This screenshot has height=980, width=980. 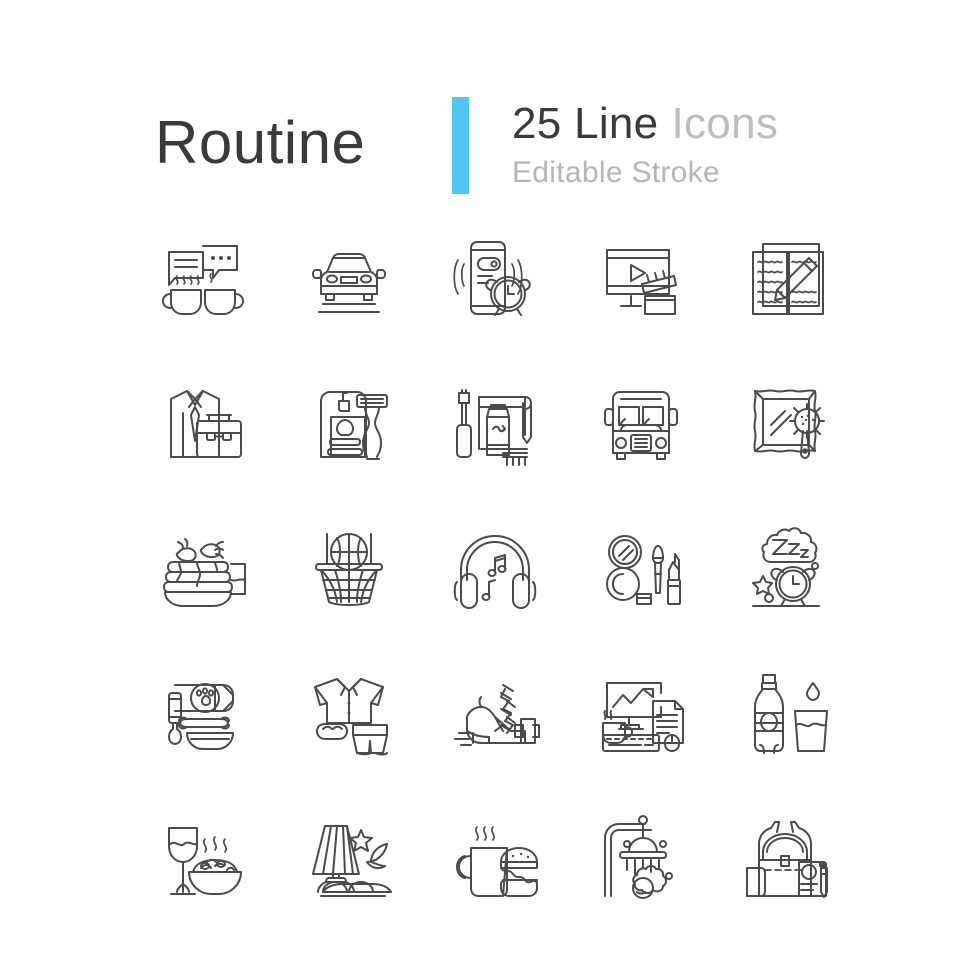 I want to click on icon-cell-car-commute, so click(x=349, y=277).